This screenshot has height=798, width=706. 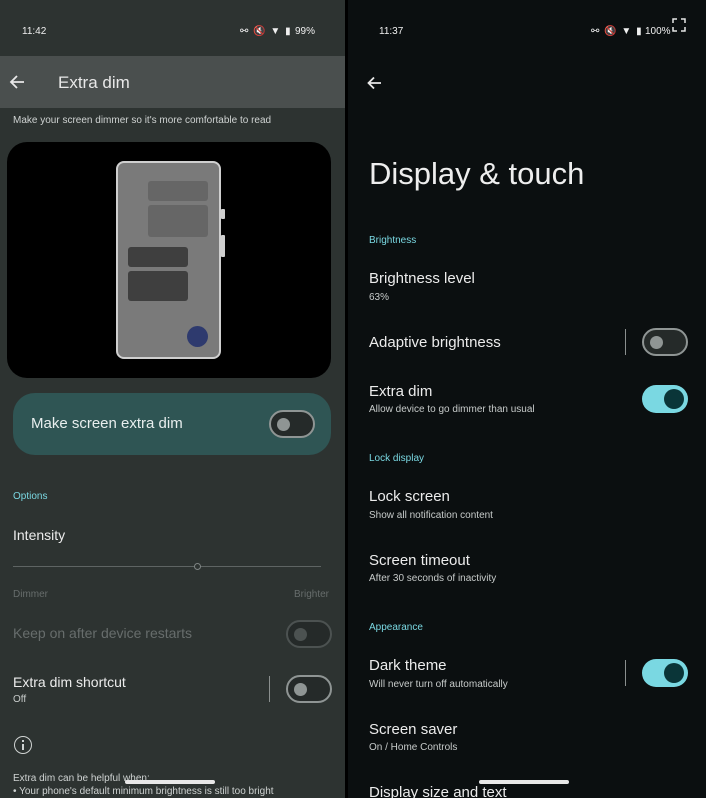 What do you see at coordinates (419, 560) in the screenshot?
I see `screen-timeout-title: Screen timeout` at bounding box center [419, 560].